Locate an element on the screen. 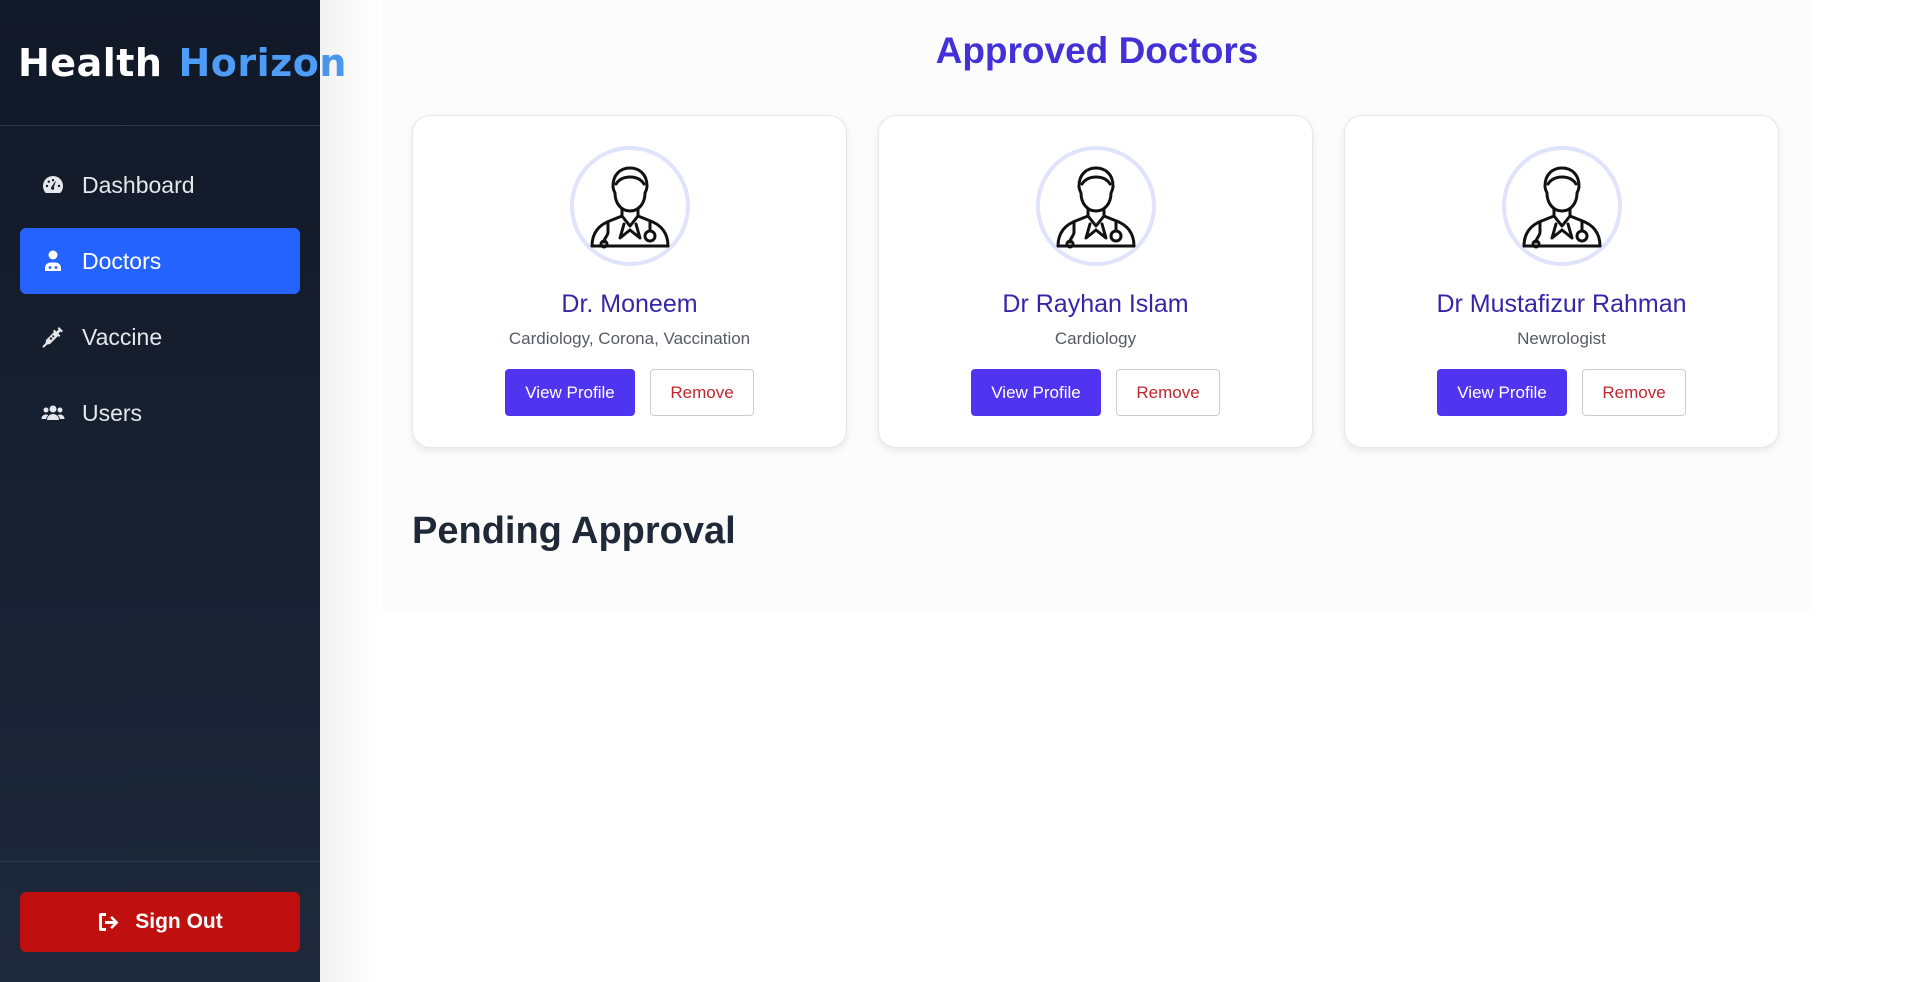 Image resolution: width=1910 pixels, height=982 pixels. sidebar-nav: Dashboard Doctors Vaccine Users is located at coordinates (160, 286).